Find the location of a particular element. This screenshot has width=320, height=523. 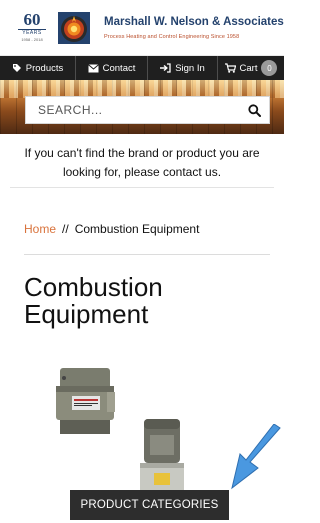

nav-contact: Contact is located at coordinates (112, 68).